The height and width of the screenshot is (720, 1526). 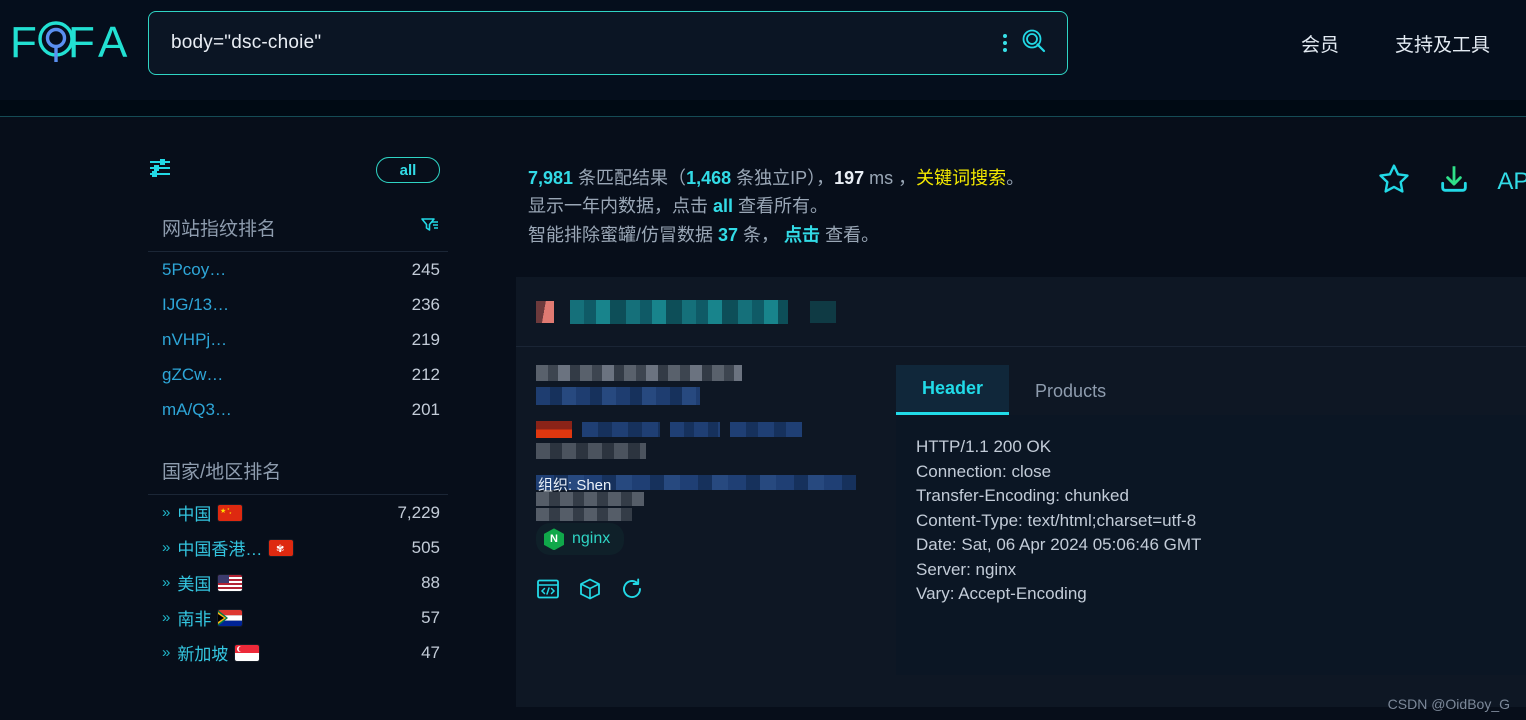 I want to click on flag-za-icon, so click(x=230, y=617).